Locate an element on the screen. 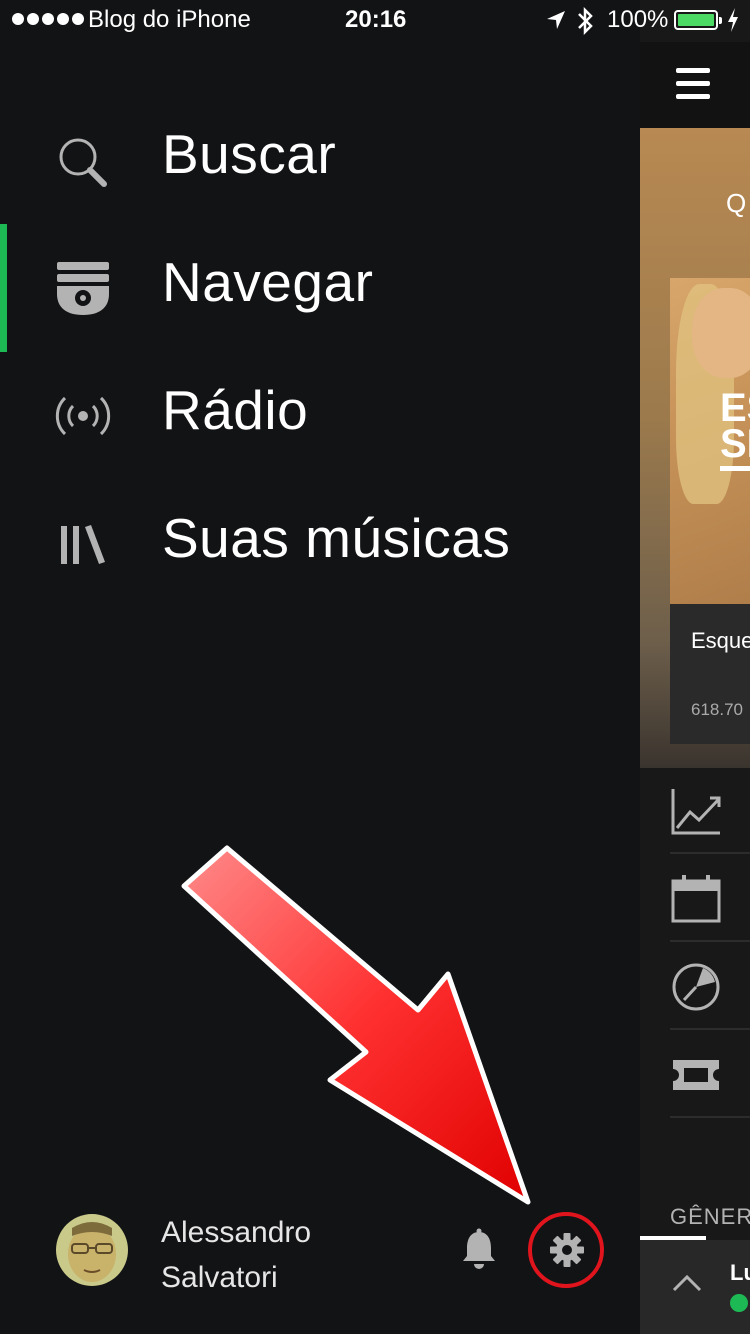 Image resolution: width=750 pixels, height=1334 pixels. playlist-cover-image: ESSE is located at coordinates (710, 441).